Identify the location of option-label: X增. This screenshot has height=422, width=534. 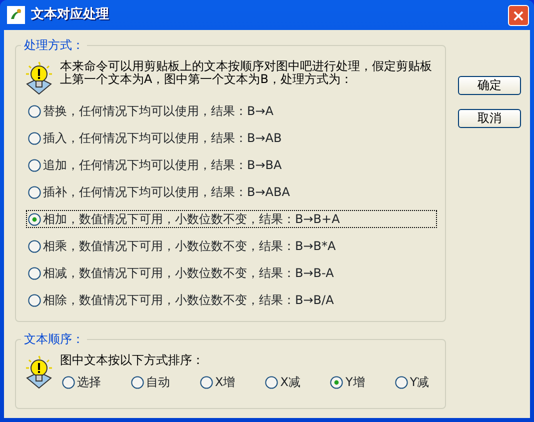
(225, 382).